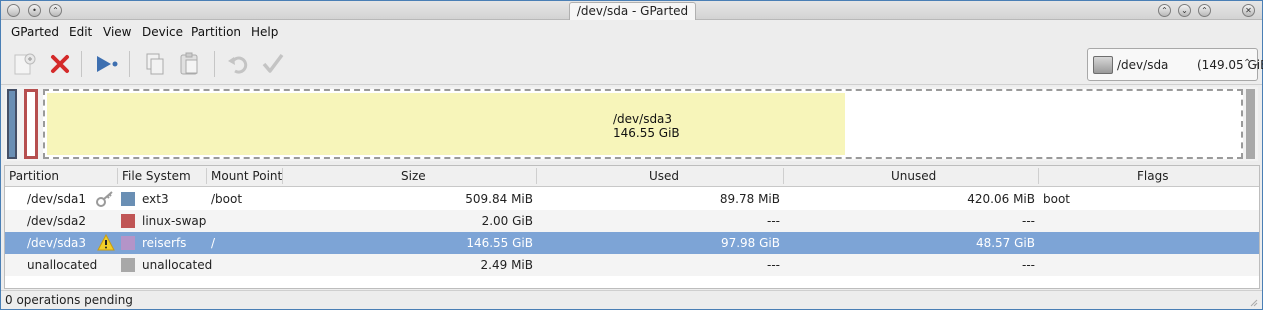 The width and height of the screenshot is (1263, 310). I want to click on cell-size: 509.84 MiB, so click(499, 199).